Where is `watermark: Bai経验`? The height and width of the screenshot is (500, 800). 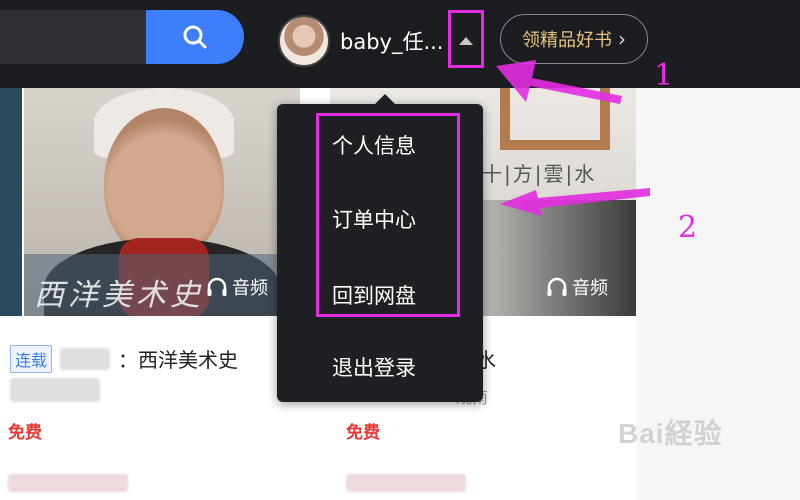
watermark: Bai経验 is located at coordinates (670, 433).